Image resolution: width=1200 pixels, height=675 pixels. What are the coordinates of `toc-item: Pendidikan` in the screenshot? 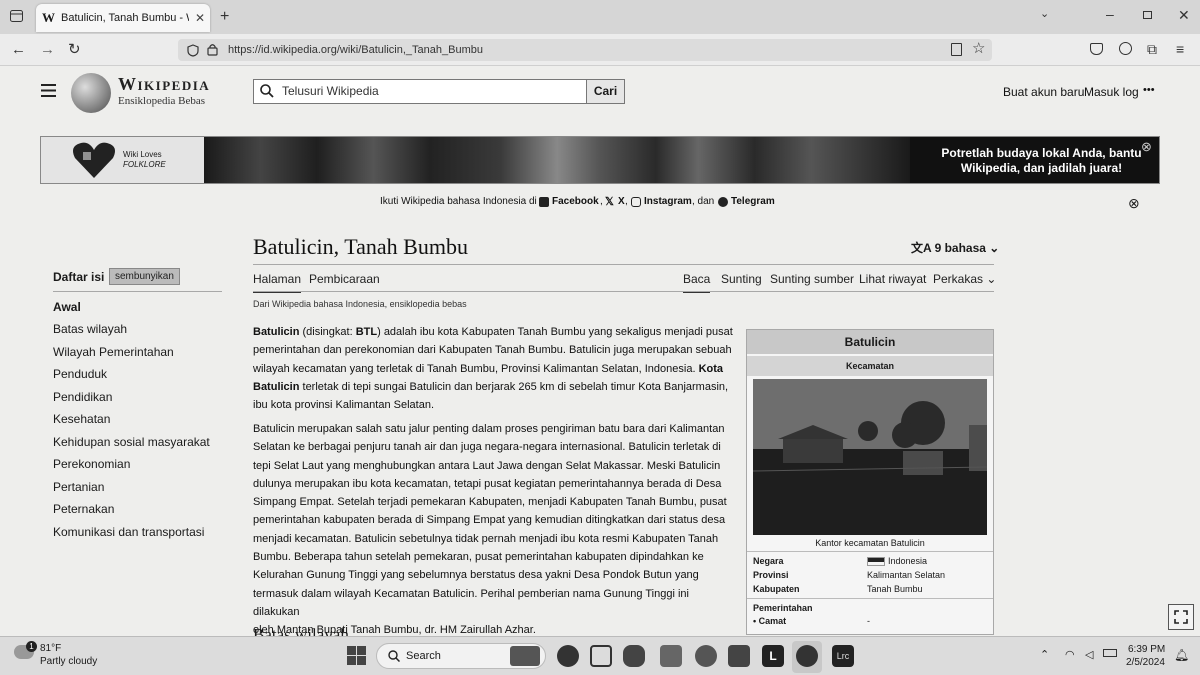 It's located at (82, 397).